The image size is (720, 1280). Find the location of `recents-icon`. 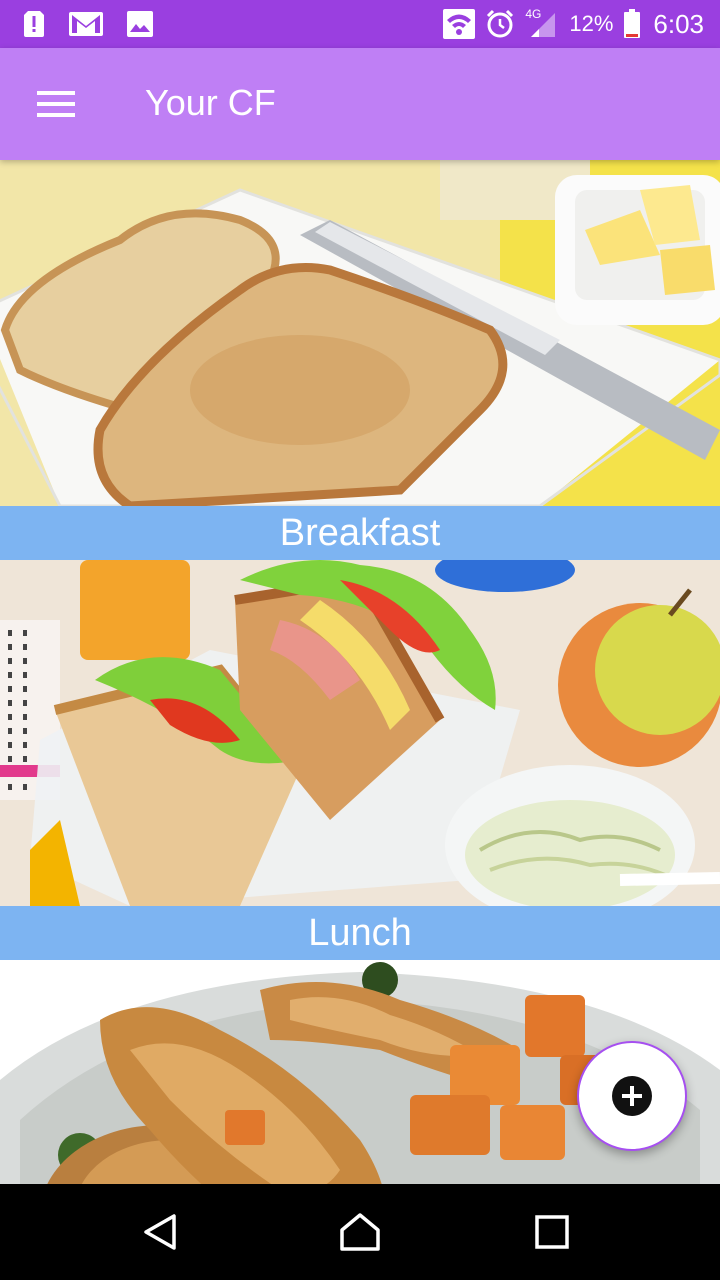

recents-icon is located at coordinates (552, 1232).